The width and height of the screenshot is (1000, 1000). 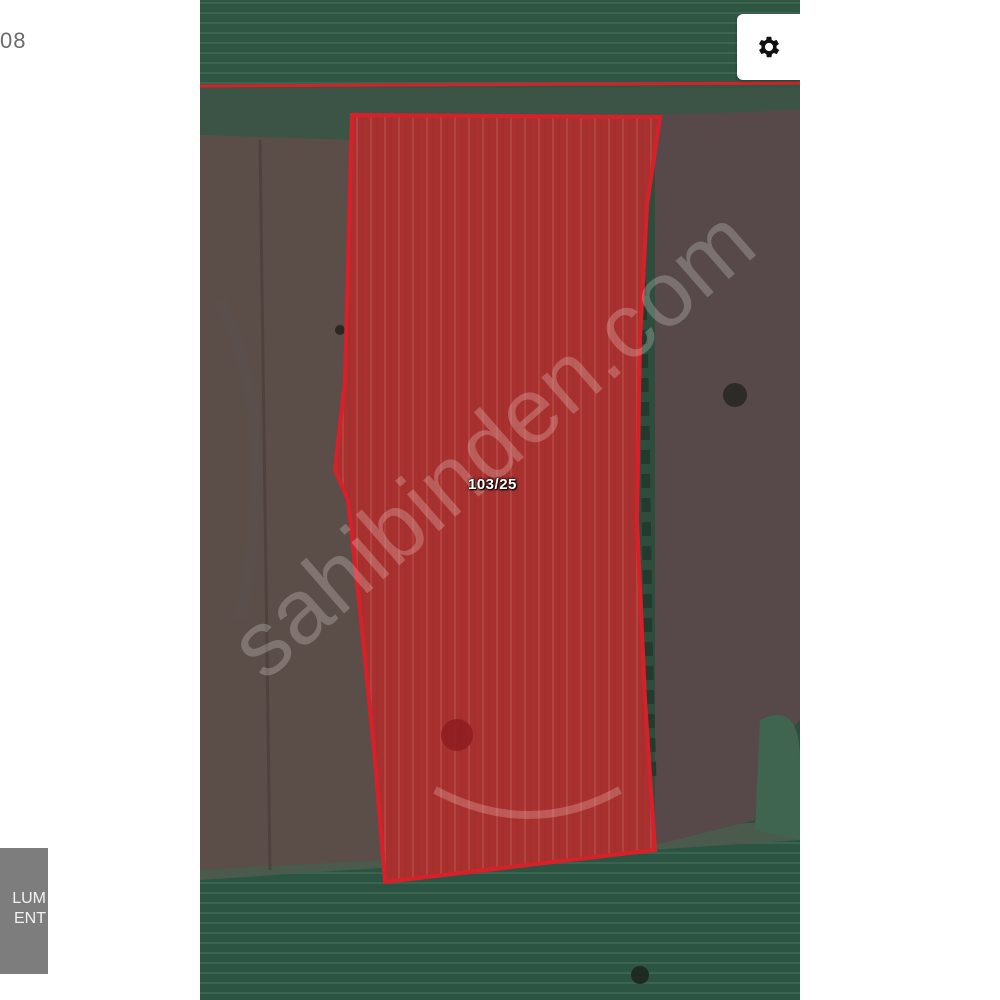 What do you see at coordinates (492, 484) in the screenshot?
I see `parcel-number-label: 103/25` at bounding box center [492, 484].